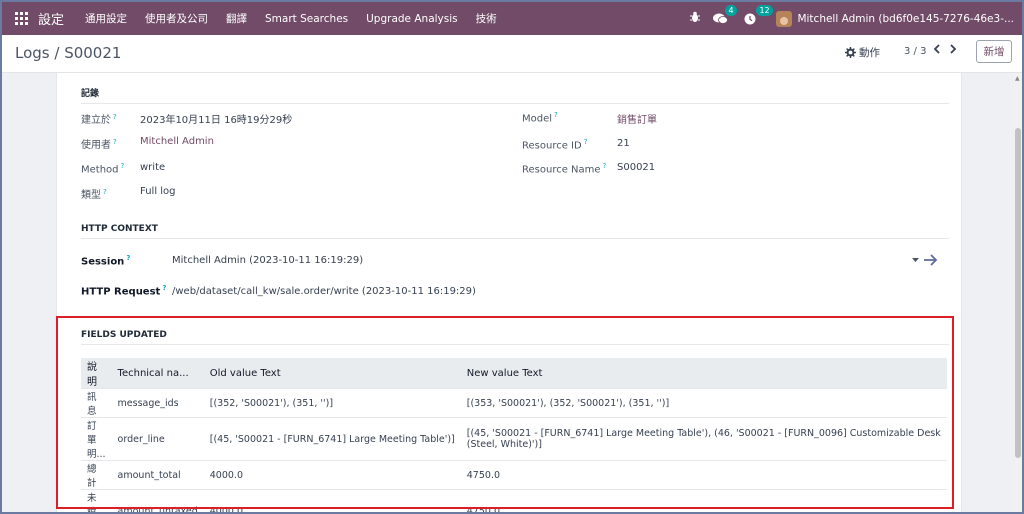 Image resolution: width=1024 pixels, height=514 pixels. I want to click on control-panel: Logs / S00021 動作 3 / 3 新增, so click(512, 54).